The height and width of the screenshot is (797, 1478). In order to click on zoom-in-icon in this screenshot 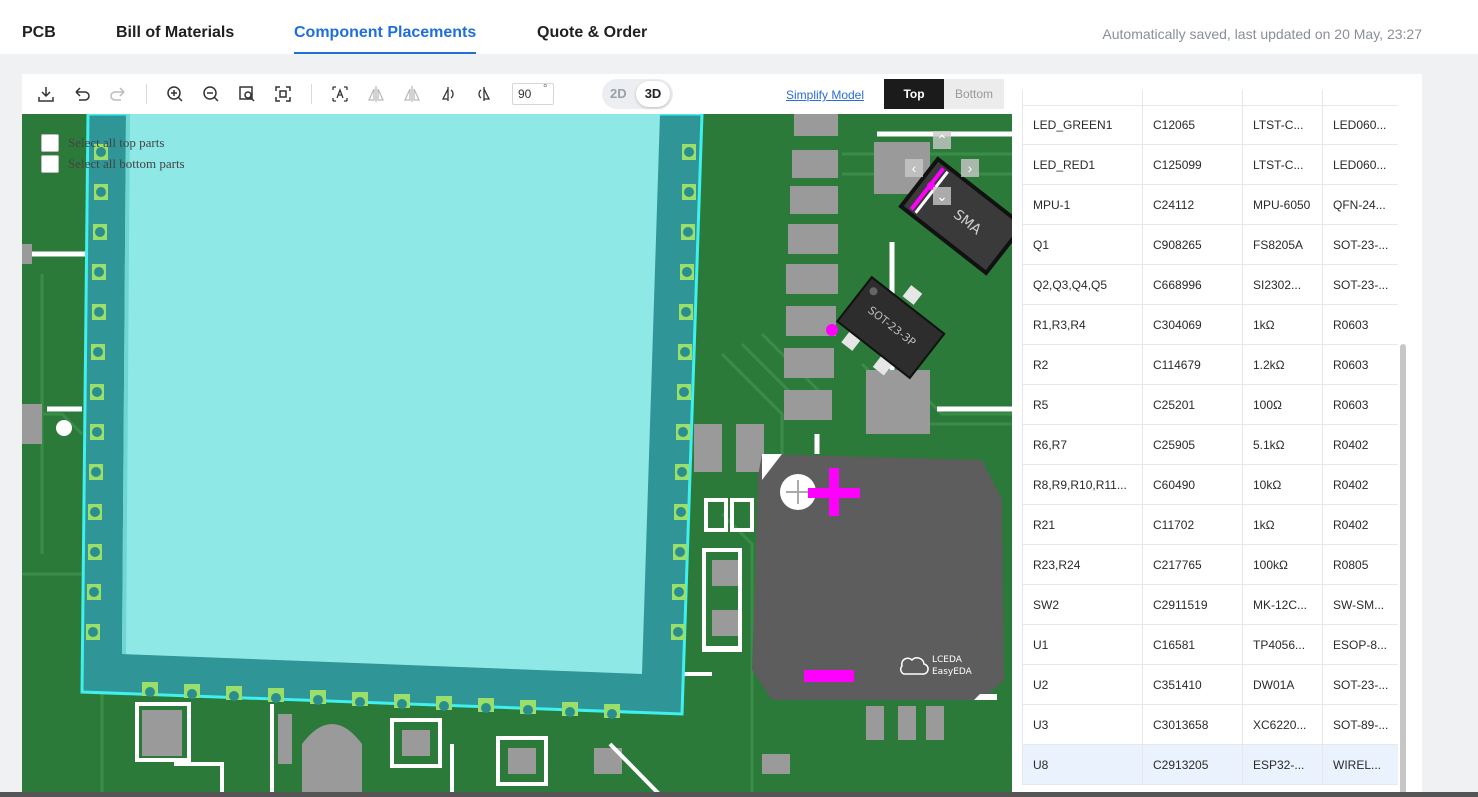, I will do `click(175, 94)`.